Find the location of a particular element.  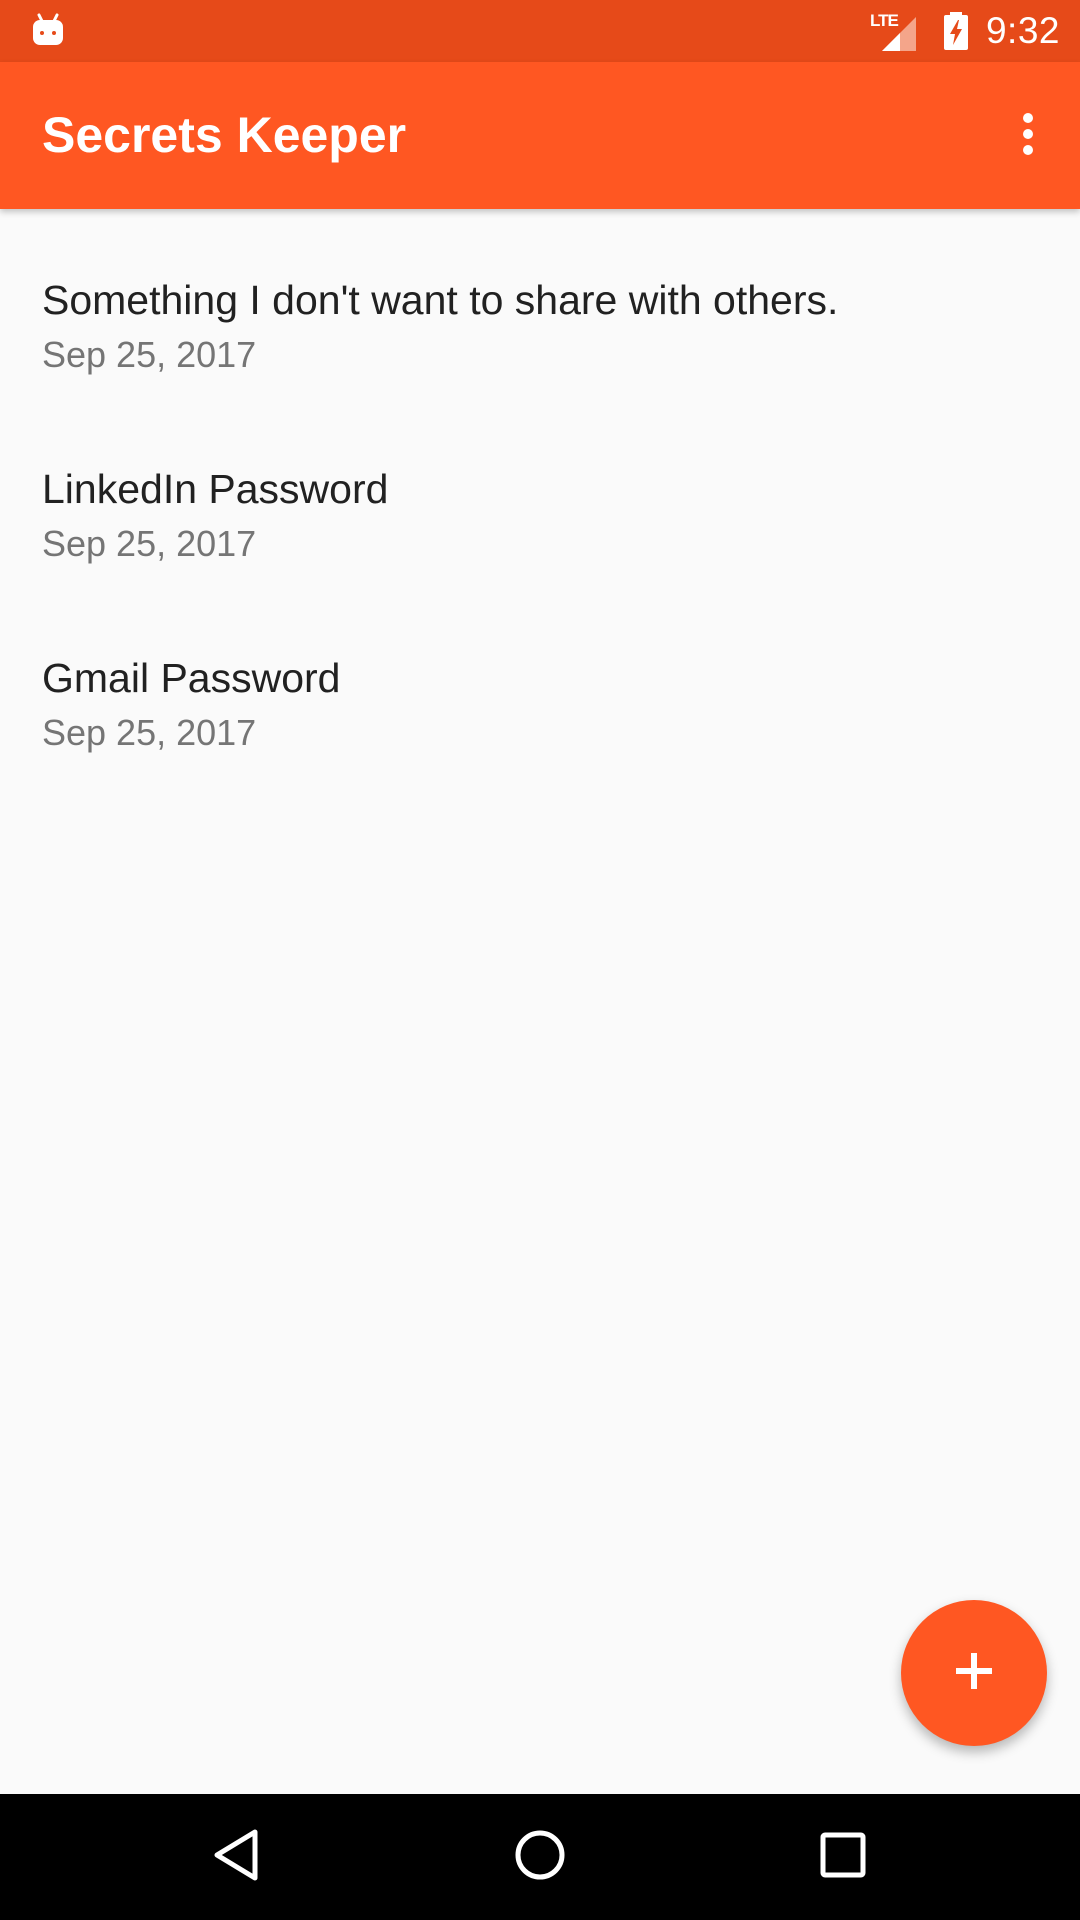

overflow-menu-button is located at coordinates (1028, 136).